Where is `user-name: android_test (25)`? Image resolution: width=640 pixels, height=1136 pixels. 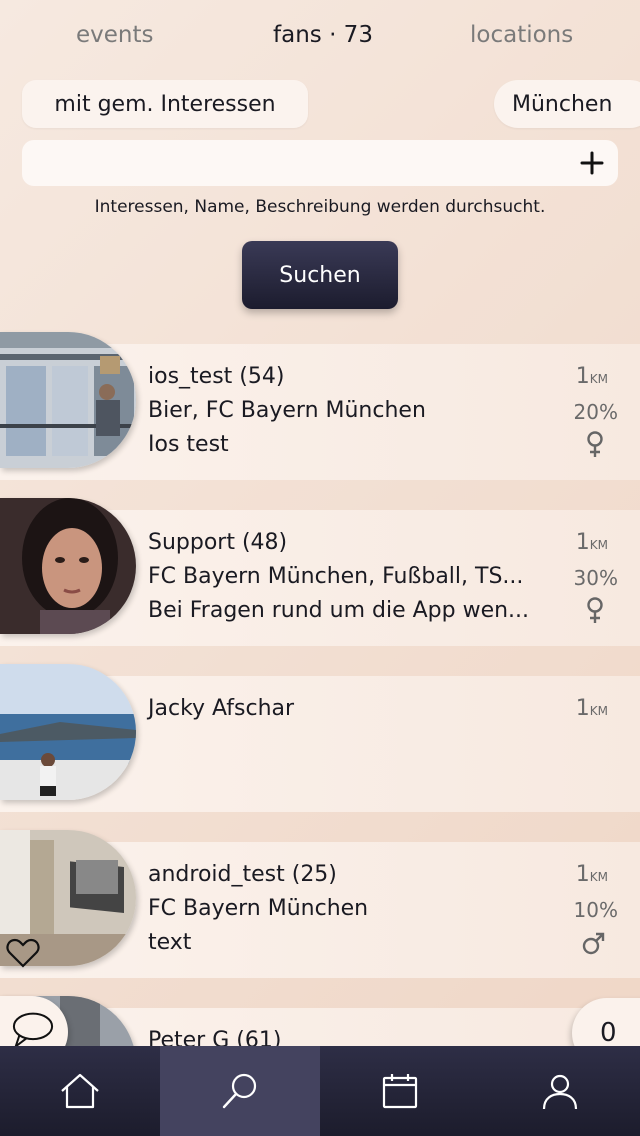 user-name: android_test (25) is located at coordinates (242, 874).